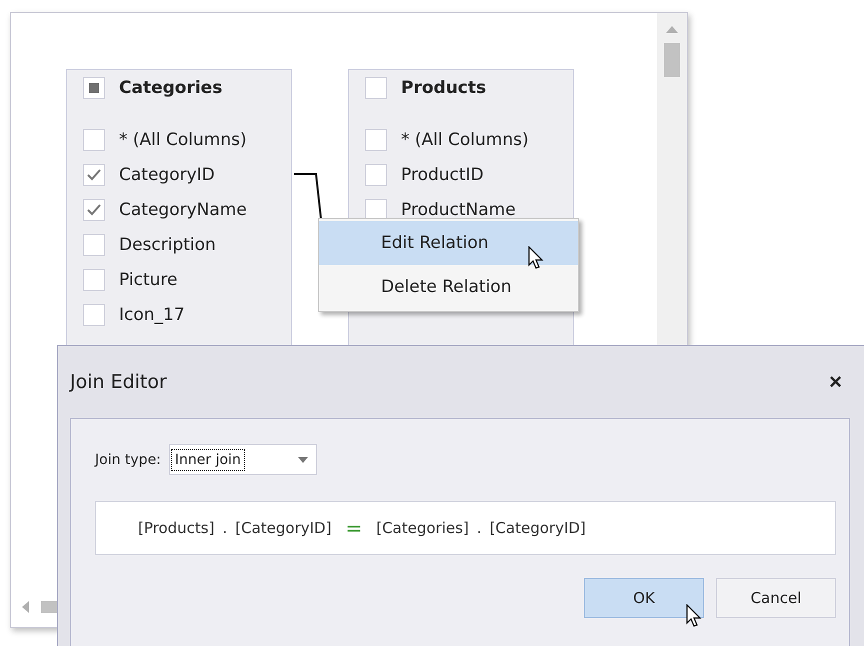  Describe the element at coordinates (442, 174) in the screenshot. I see `column-name: ProductID` at that location.